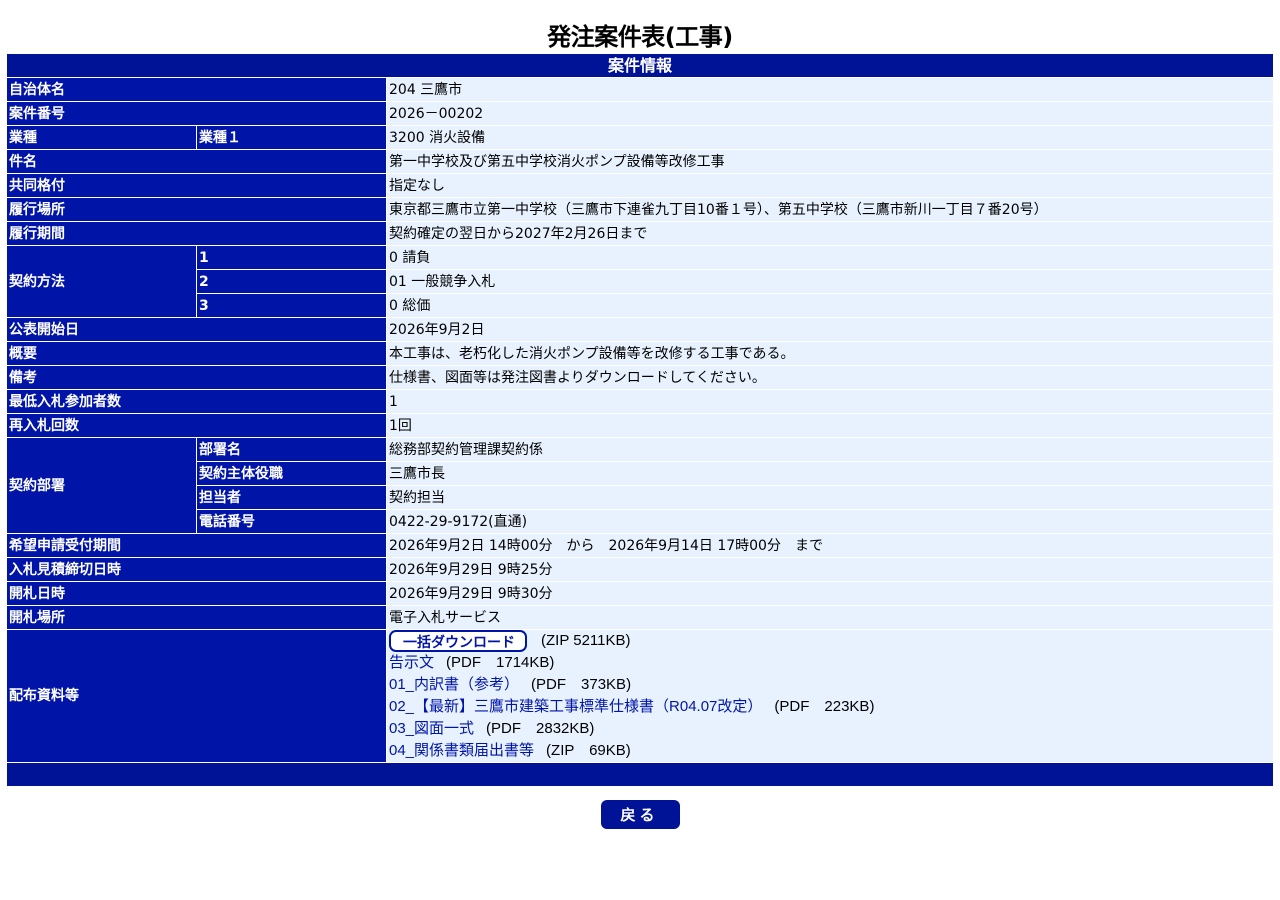 This screenshot has width=1280, height=900. I want to click on industry-label: 業種, so click(102, 138).